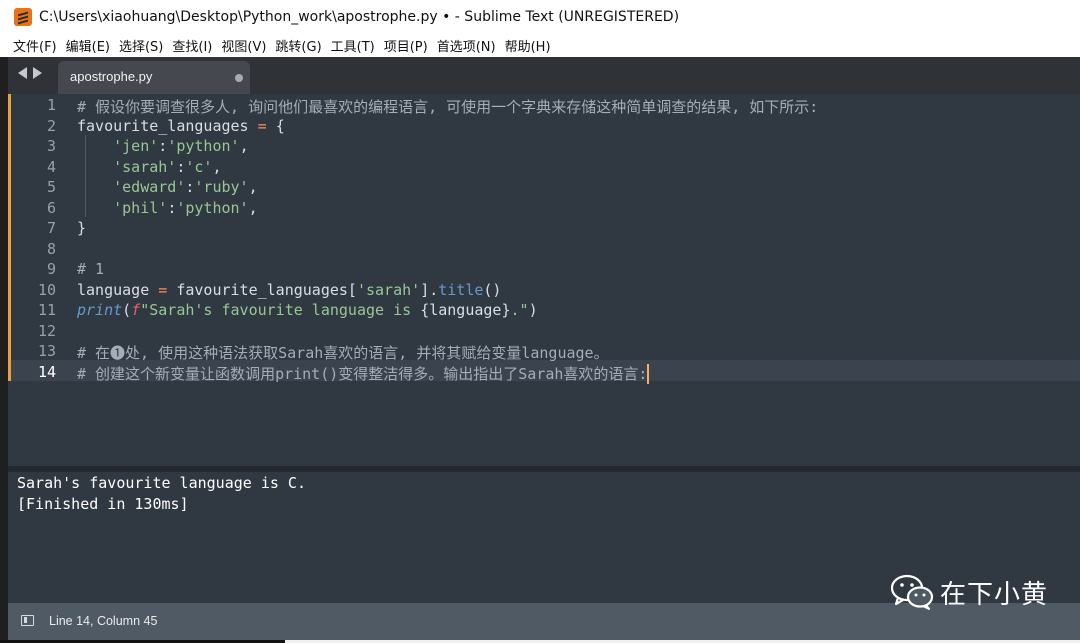  I want to click on string: 'c', so click(199, 166).